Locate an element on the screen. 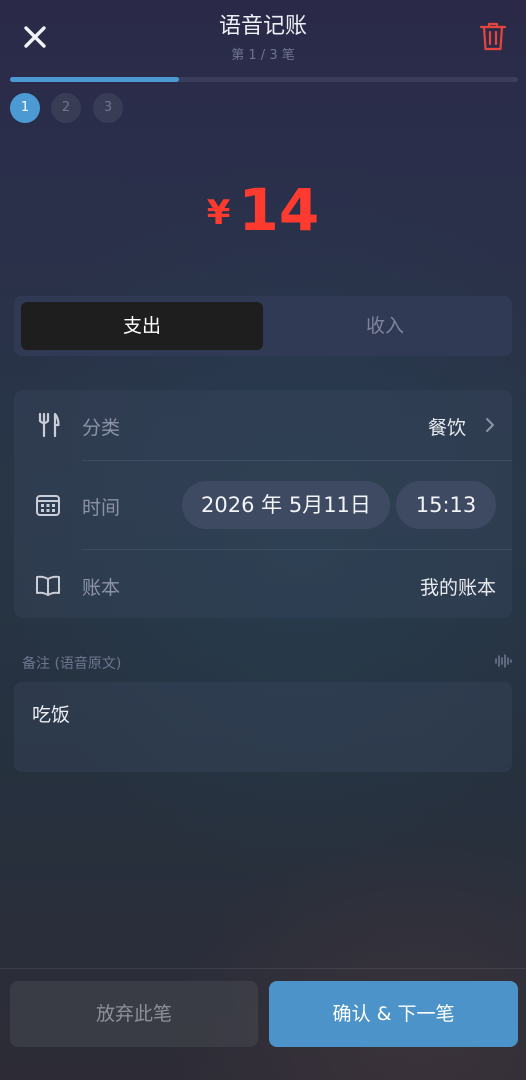 The image size is (526, 1080). page-title: 语音记账 is located at coordinates (262, 26).